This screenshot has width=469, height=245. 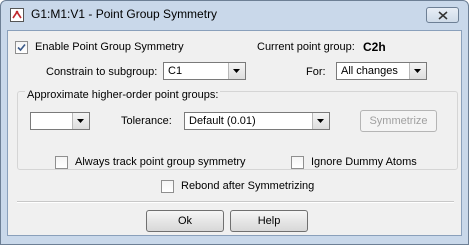 I want to click on always-track-checkbox, so click(x=61, y=162).